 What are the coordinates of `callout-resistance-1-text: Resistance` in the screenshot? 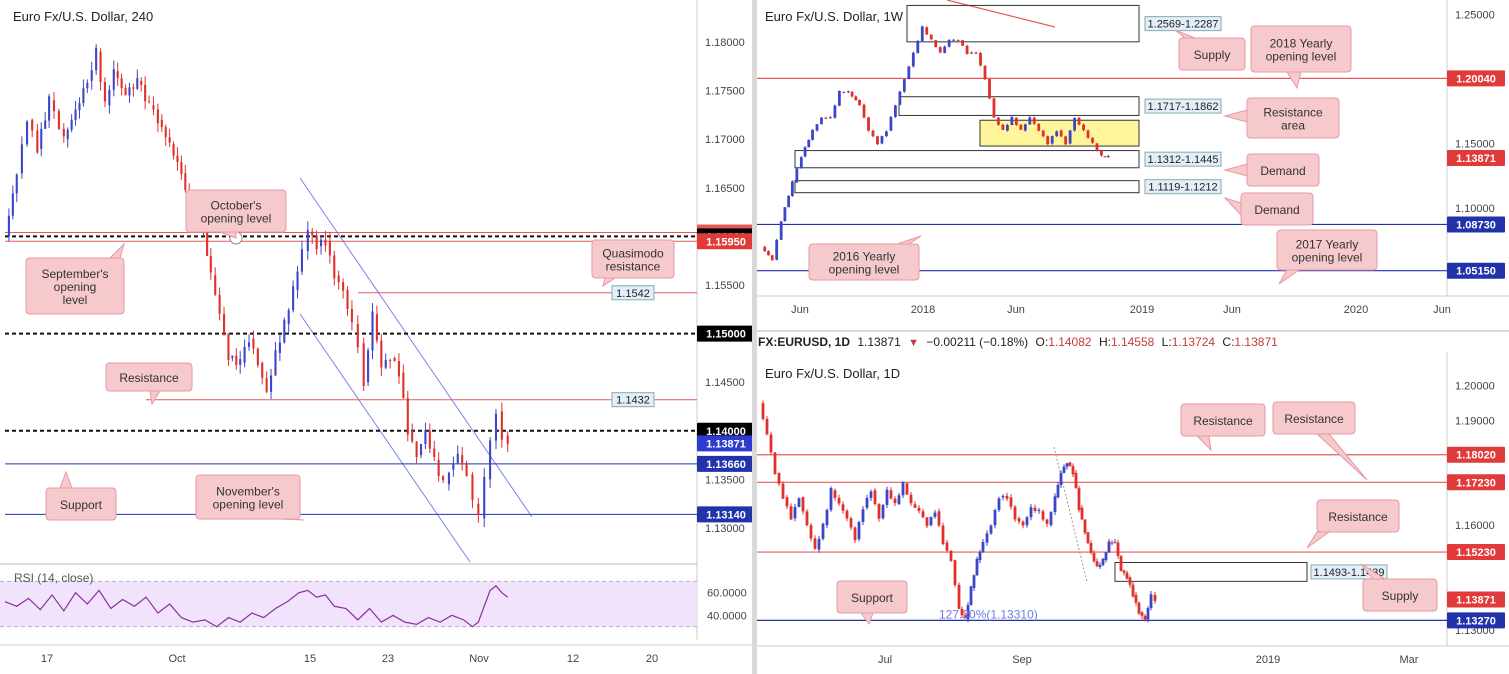 It's located at (1223, 421).